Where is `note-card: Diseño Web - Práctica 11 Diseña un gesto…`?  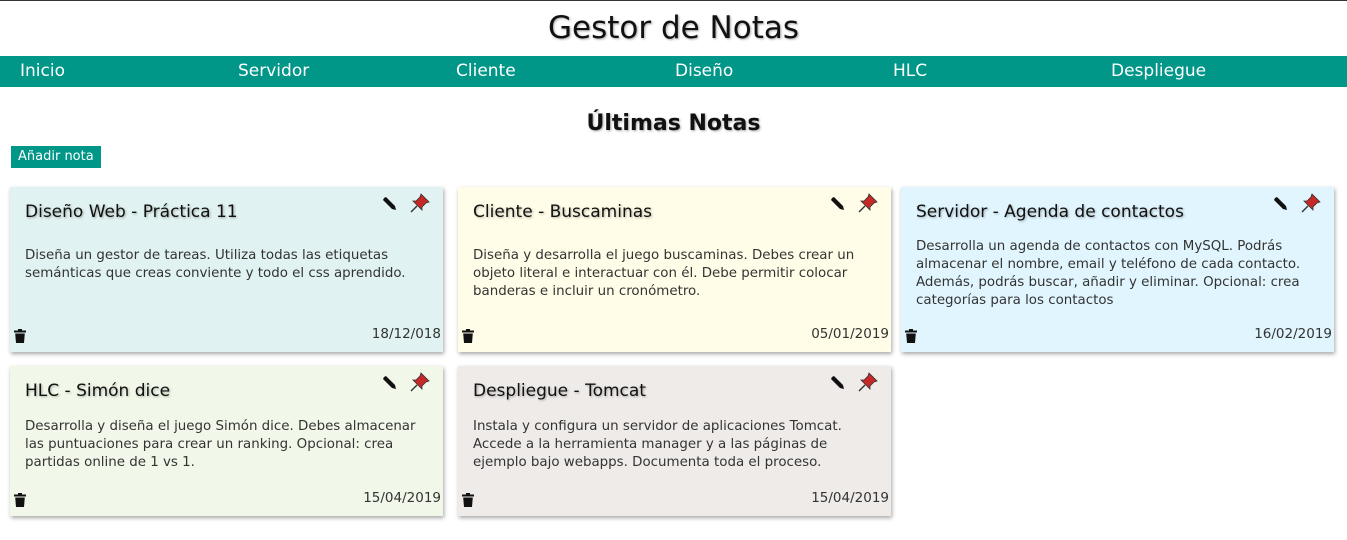
note-card: Diseño Web - Práctica 11 Diseña un gesto… is located at coordinates (226, 269).